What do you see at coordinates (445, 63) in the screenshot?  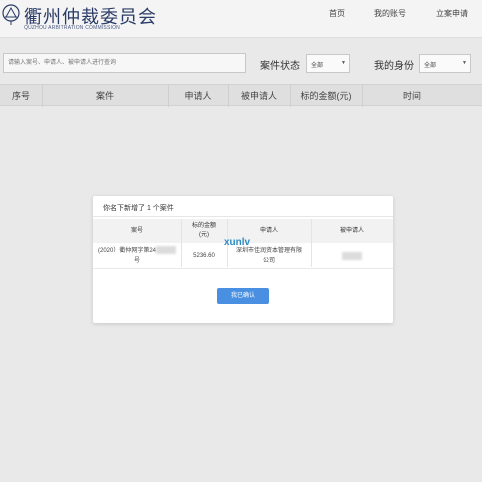 I see `identity-select: 全部 ▼` at bounding box center [445, 63].